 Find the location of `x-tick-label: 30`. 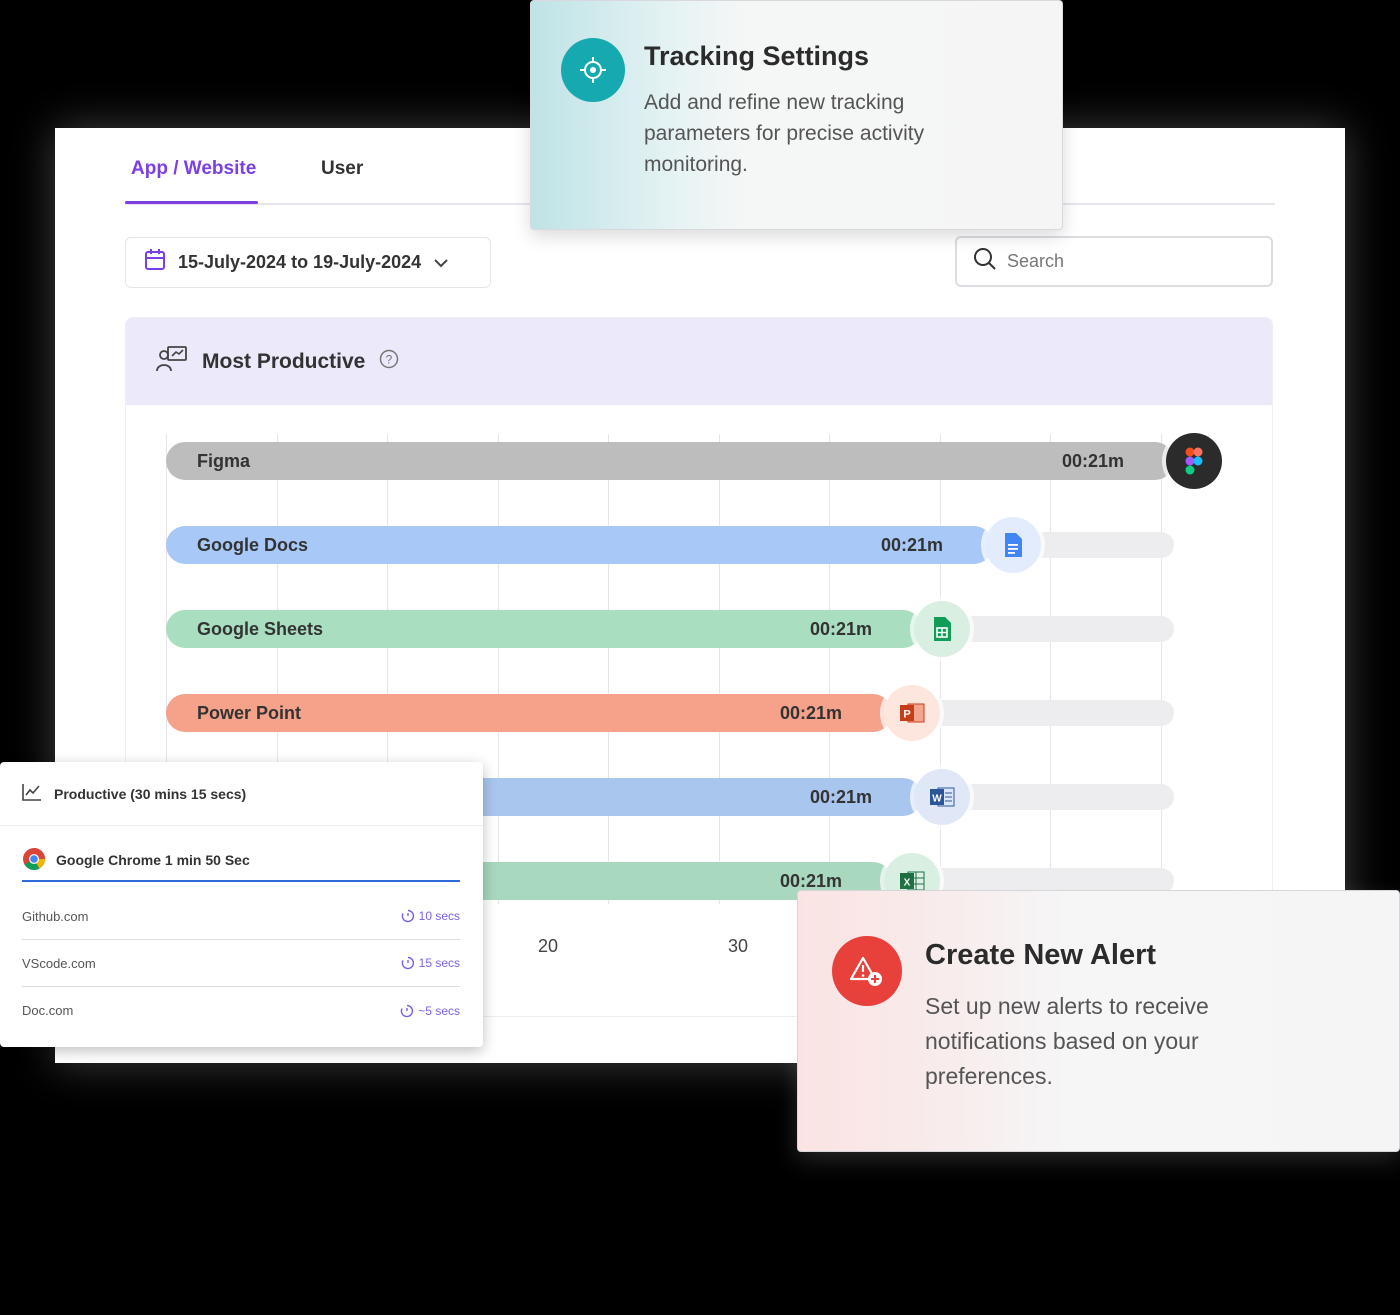

x-tick-label: 30 is located at coordinates (738, 946).